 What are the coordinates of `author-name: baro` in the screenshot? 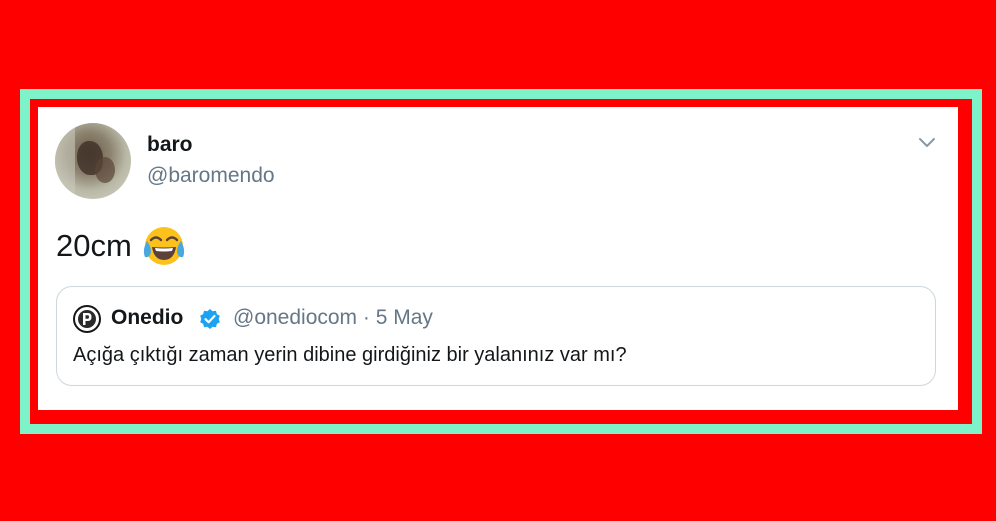 It's located at (170, 145).